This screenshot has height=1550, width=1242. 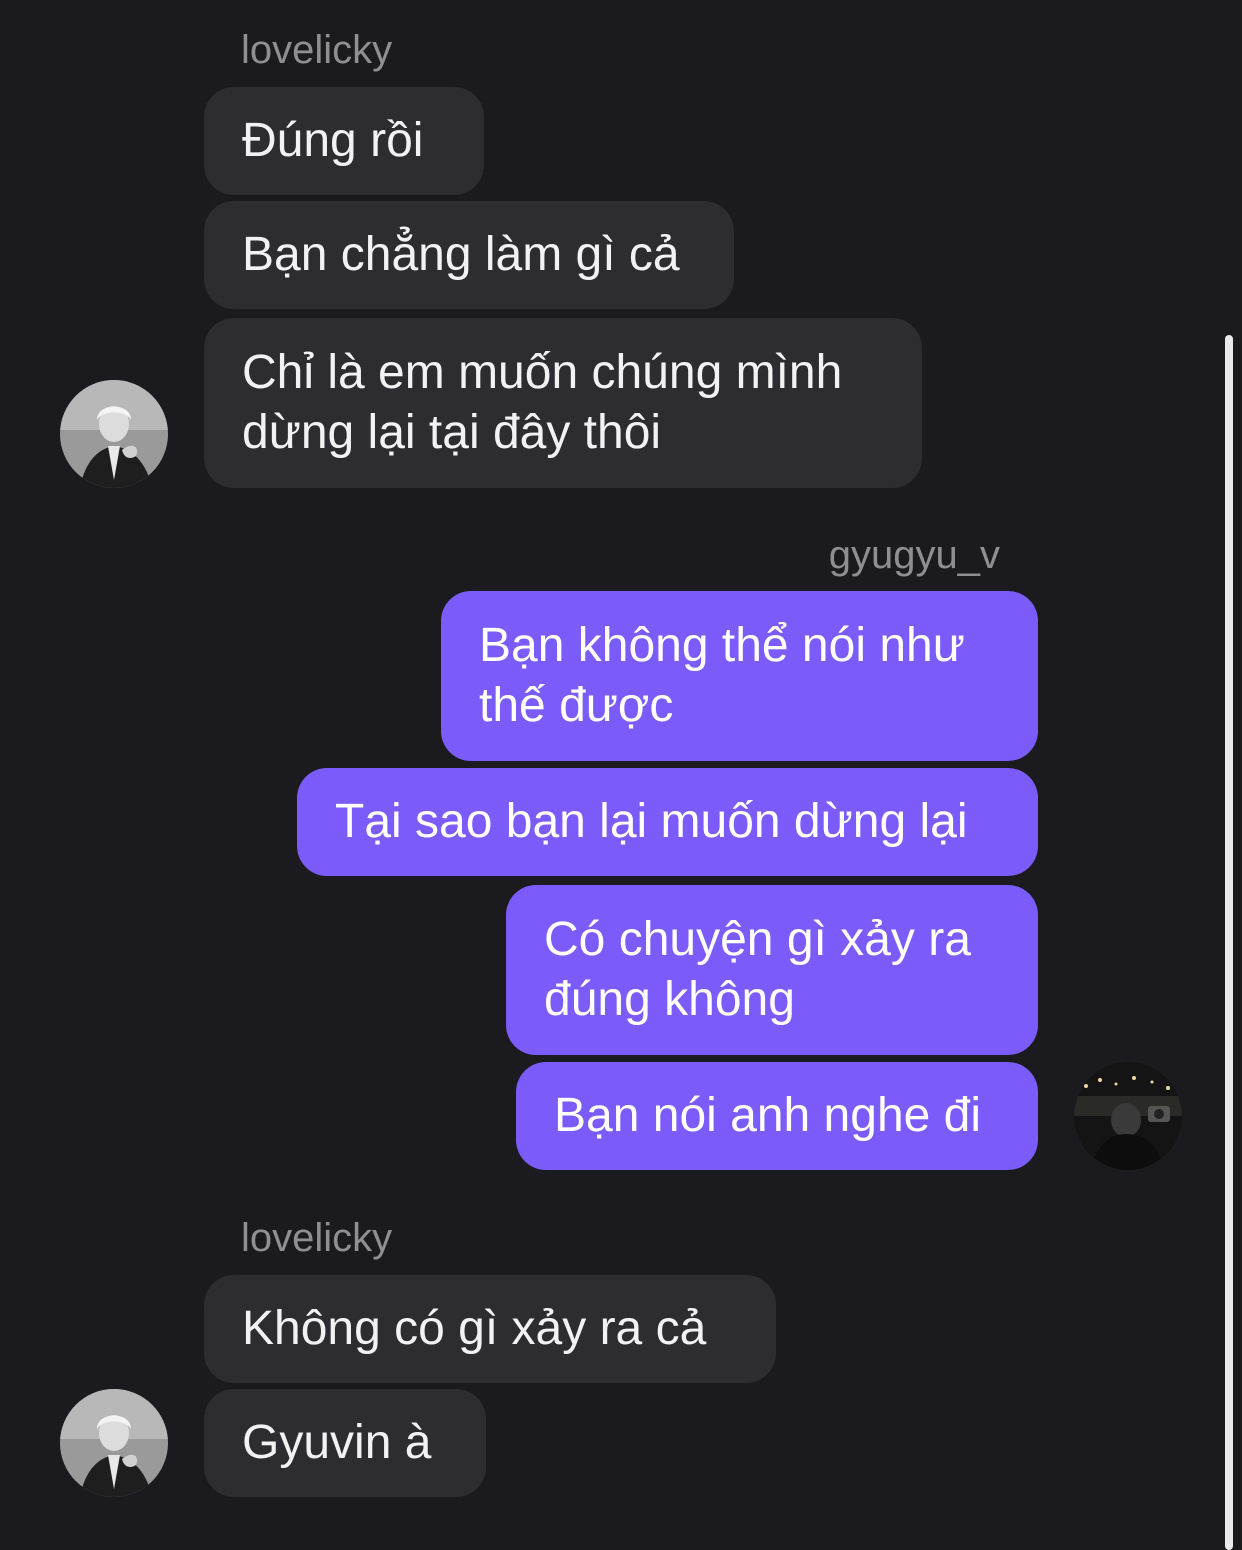 I want to click on message-text: Bạn nói anh nghe đi, so click(x=768, y=1115).